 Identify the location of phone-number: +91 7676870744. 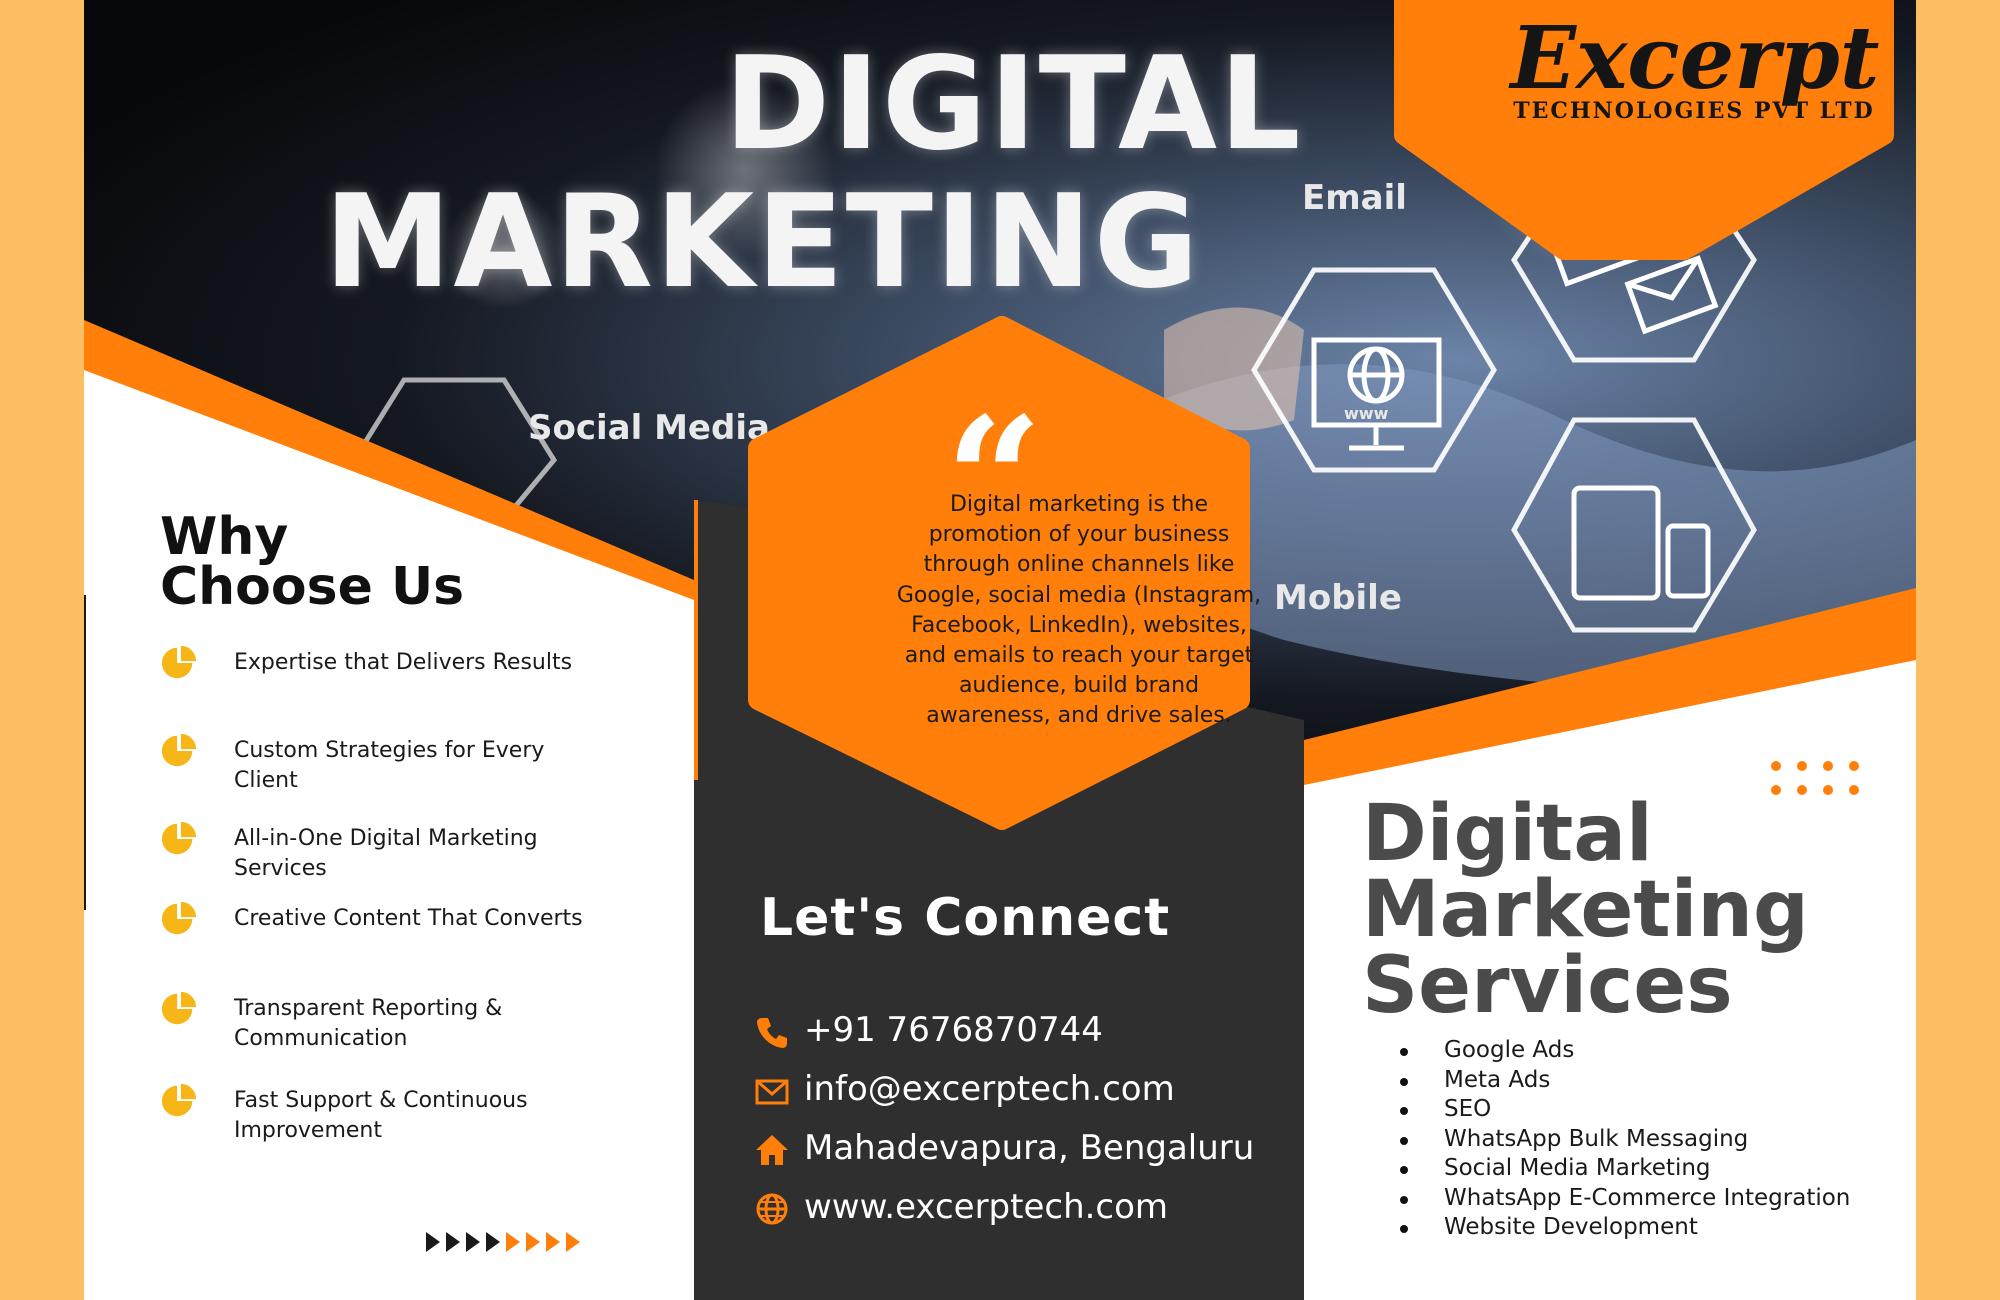
(953, 1030).